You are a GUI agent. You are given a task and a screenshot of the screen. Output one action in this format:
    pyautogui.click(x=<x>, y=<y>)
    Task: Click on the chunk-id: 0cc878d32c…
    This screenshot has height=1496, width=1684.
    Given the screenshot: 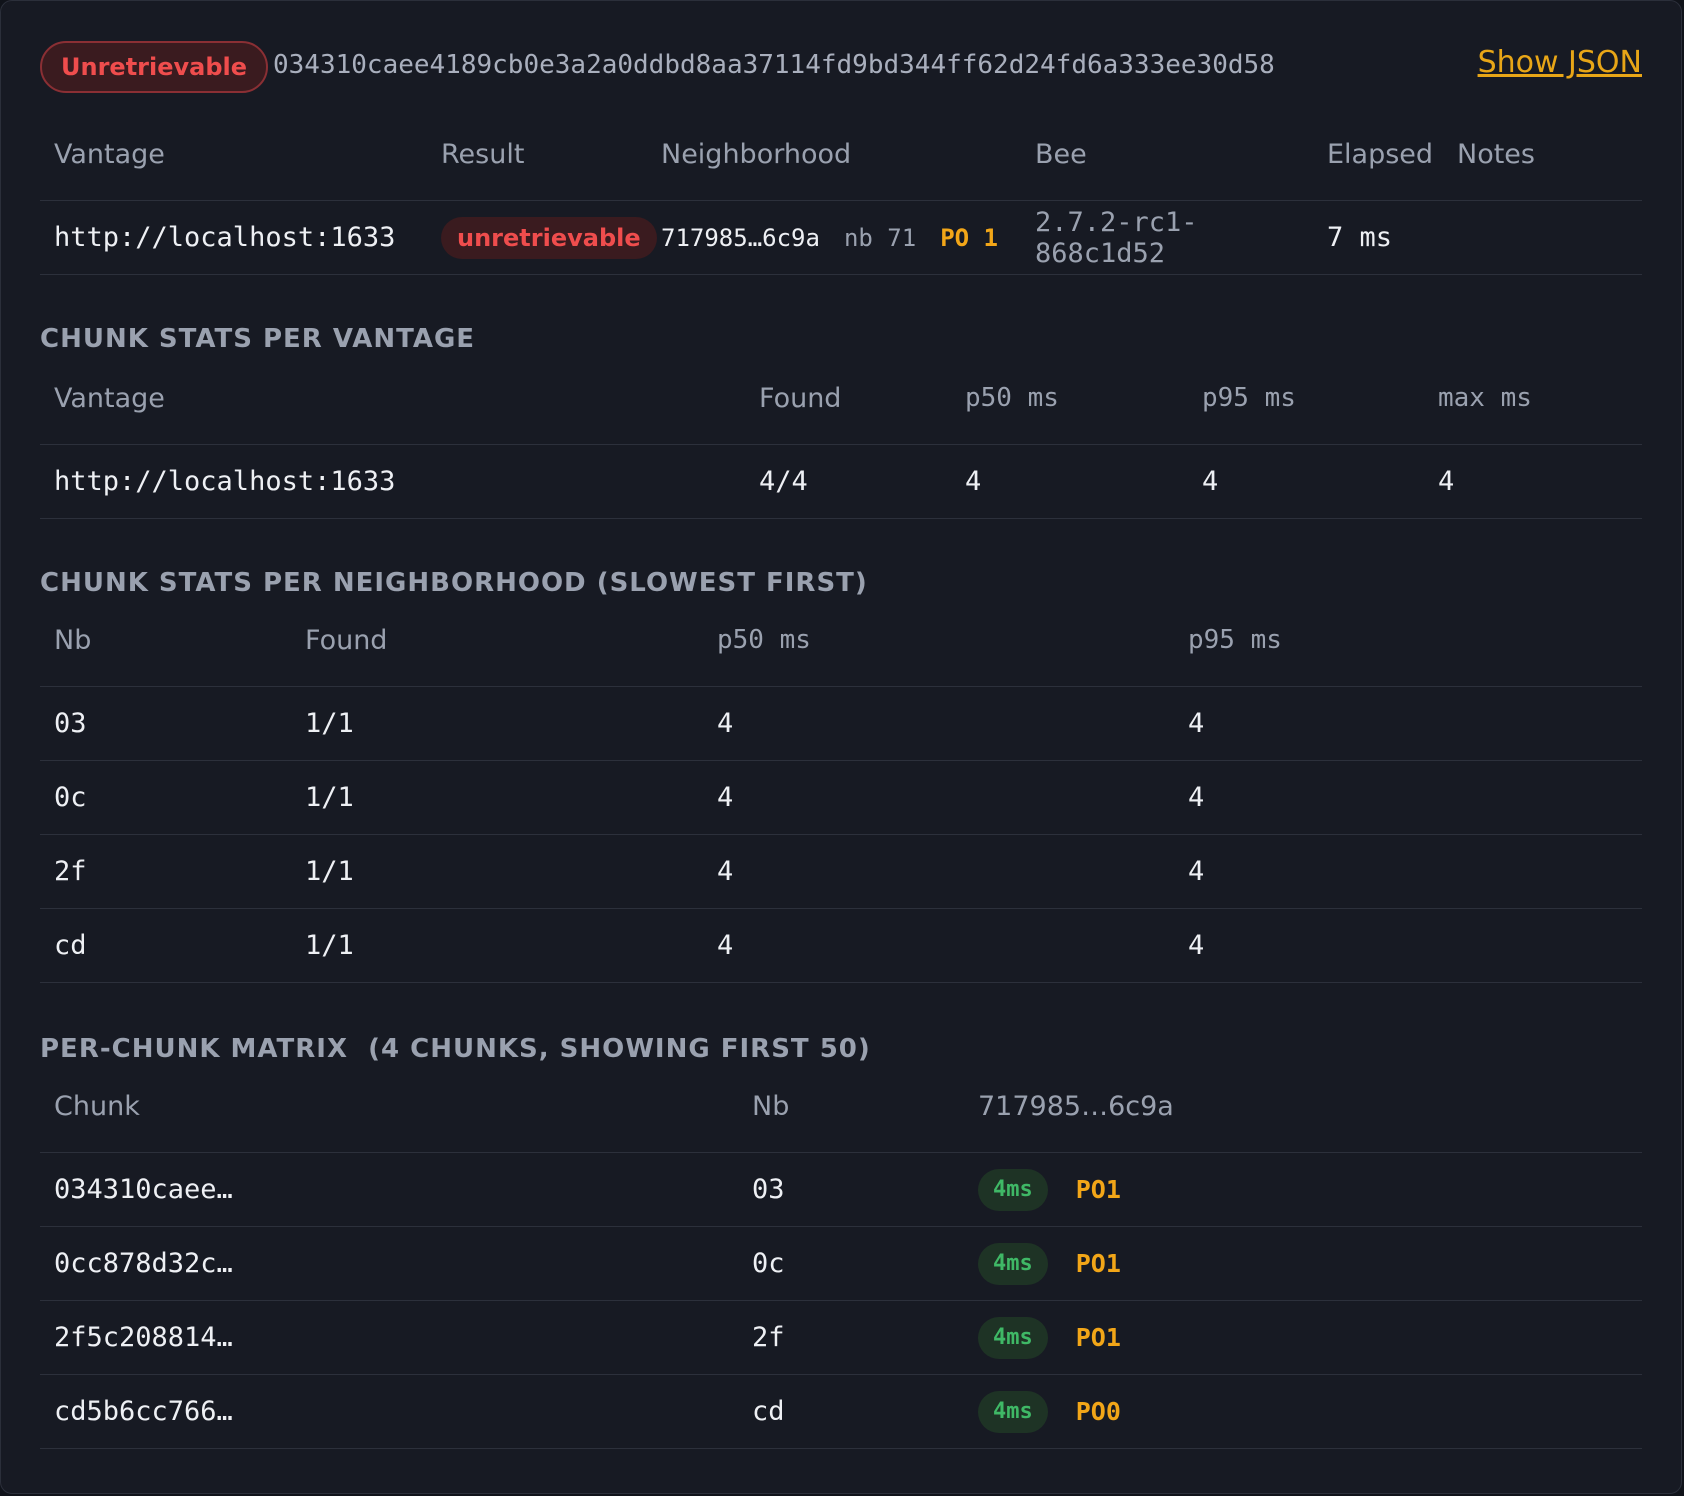 What is the action you would take?
    pyautogui.click(x=389, y=1263)
    